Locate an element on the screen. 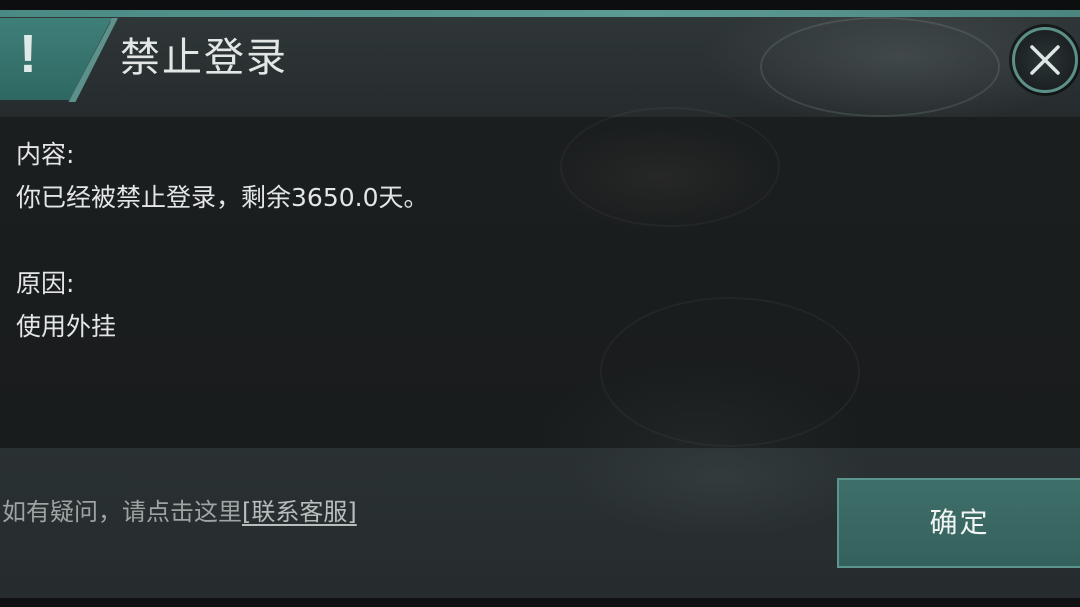 The width and height of the screenshot is (1080, 607). help-text: 如有疑问，请点击这里[联系客服] is located at coordinates (179, 512).